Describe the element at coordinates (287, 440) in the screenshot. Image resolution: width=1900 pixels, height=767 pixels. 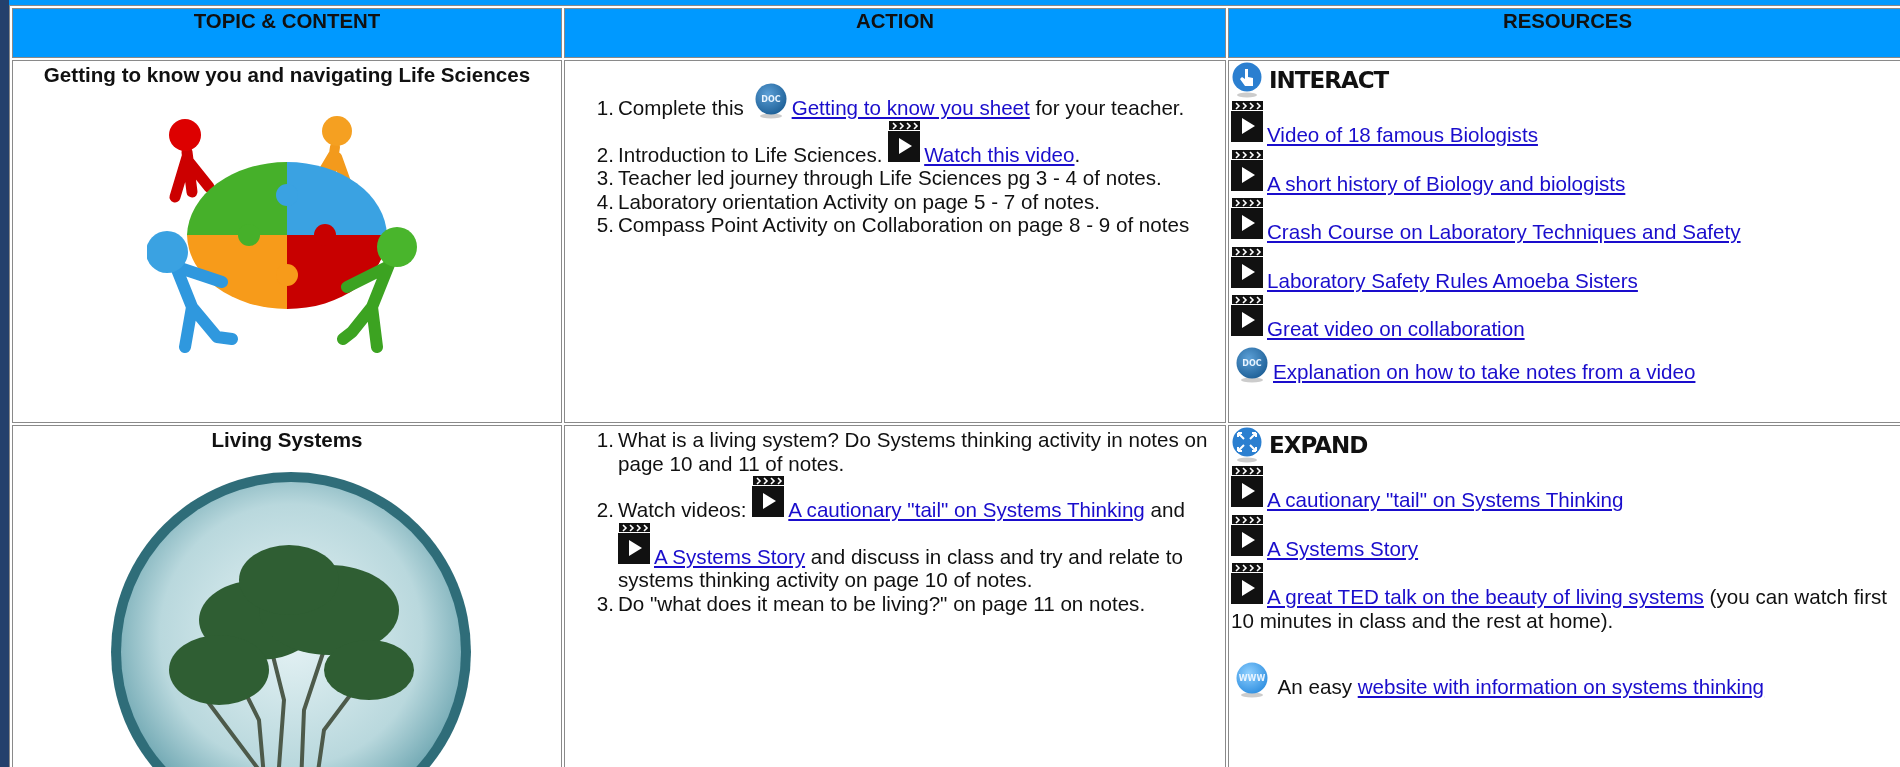
I see `topic-title: Living Systems` at that location.